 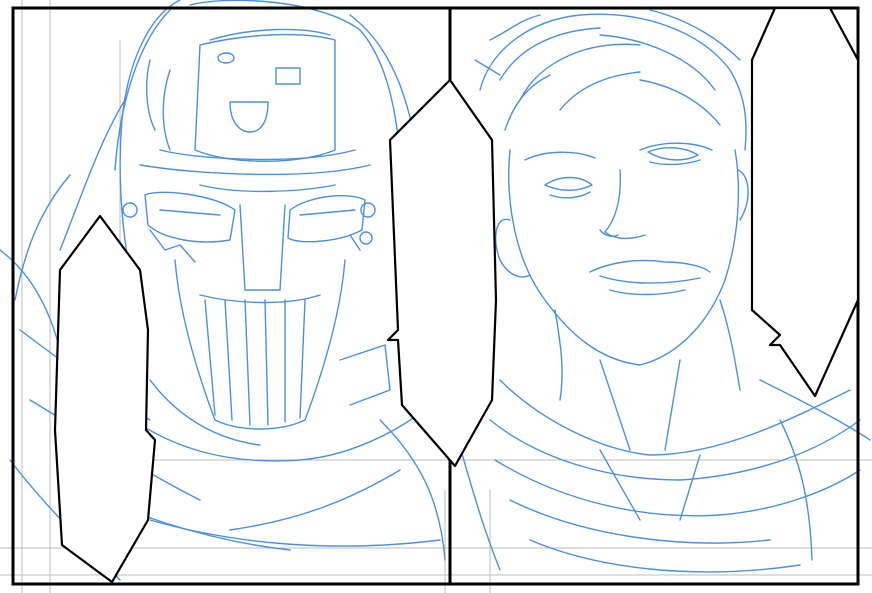 What do you see at coordinates (442, 273) in the screenshot?
I see `speech-balloon-middle` at bounding box center [442, 273].